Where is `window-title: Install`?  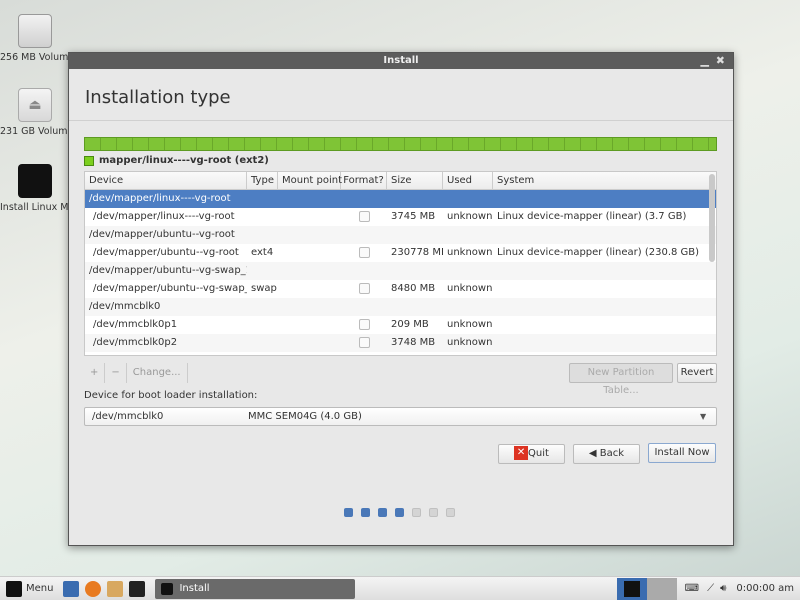 window-title: Install is located at coordinates (401, 60).